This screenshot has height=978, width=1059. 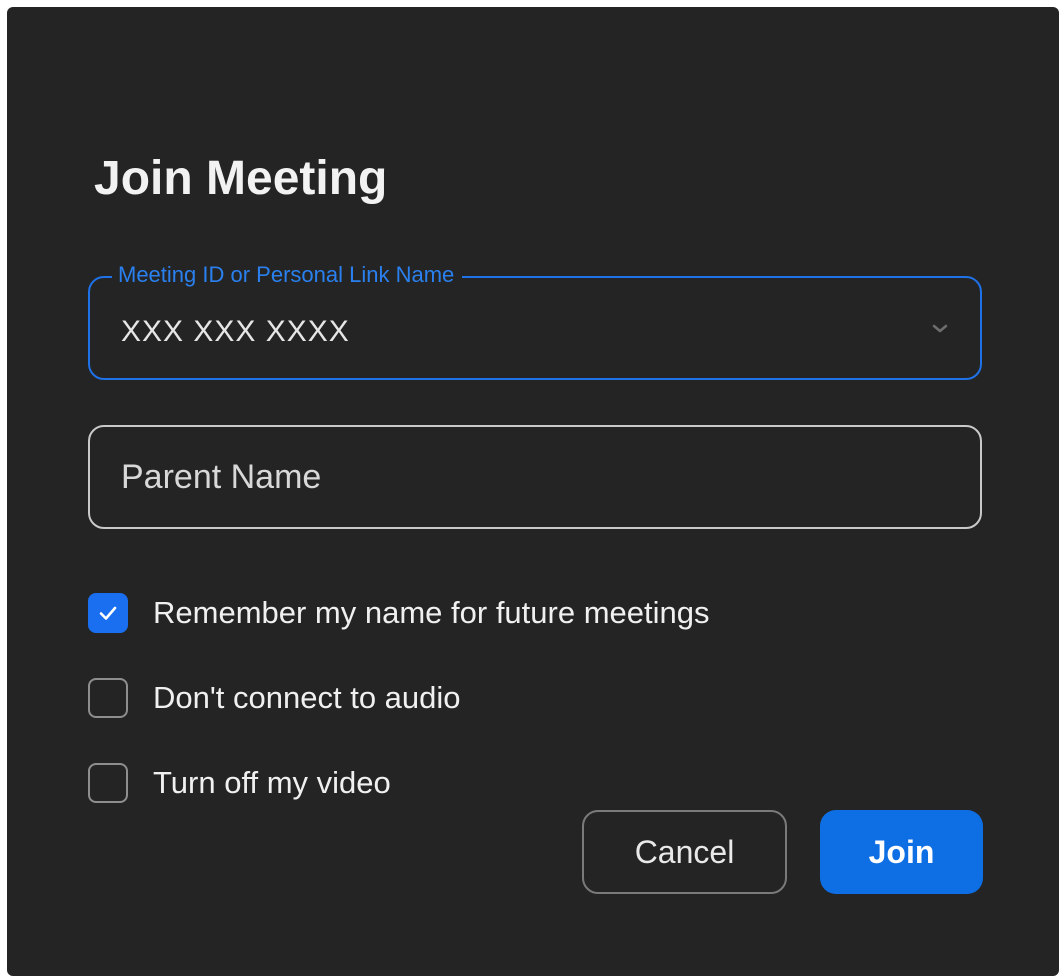 I want to click on remember-name-option: Remember my name for future meetings, so click(x=399, y=613).